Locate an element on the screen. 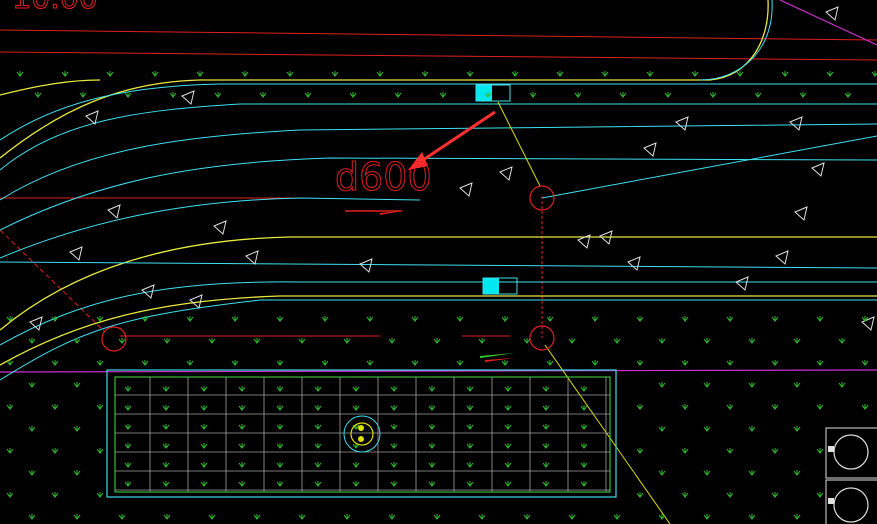 The width and height of the screenshot is (877, 524). partial-elevation-label: 10.00 is located at coordinates (55, 8).